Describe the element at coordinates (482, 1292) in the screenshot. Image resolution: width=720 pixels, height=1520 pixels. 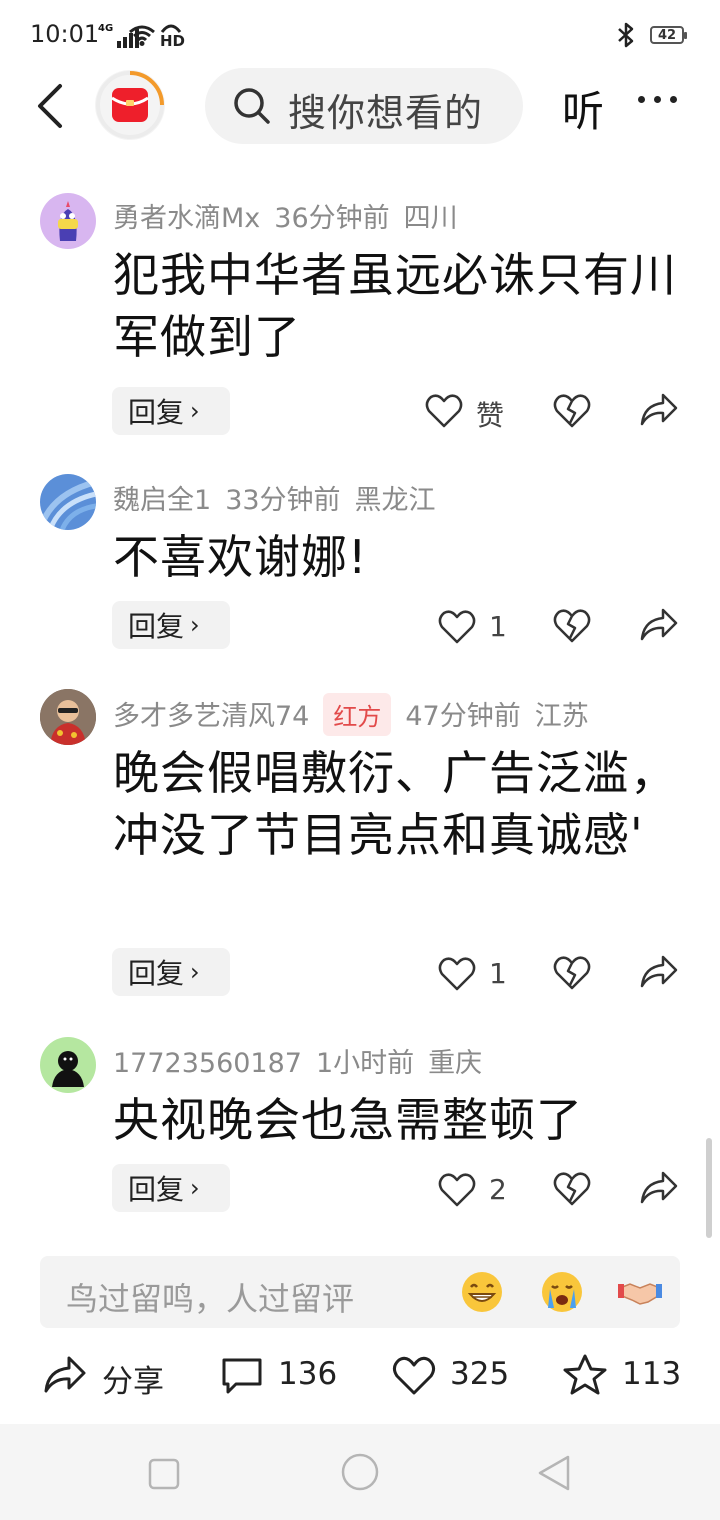
I see `grin-emoji-icon` at that location.